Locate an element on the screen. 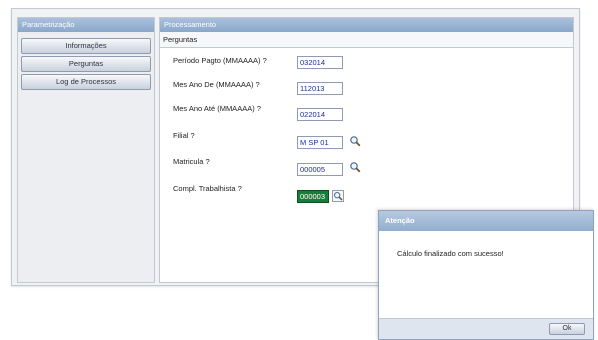  field-label-filial: Filial ? is located at coordinates (184, 135).